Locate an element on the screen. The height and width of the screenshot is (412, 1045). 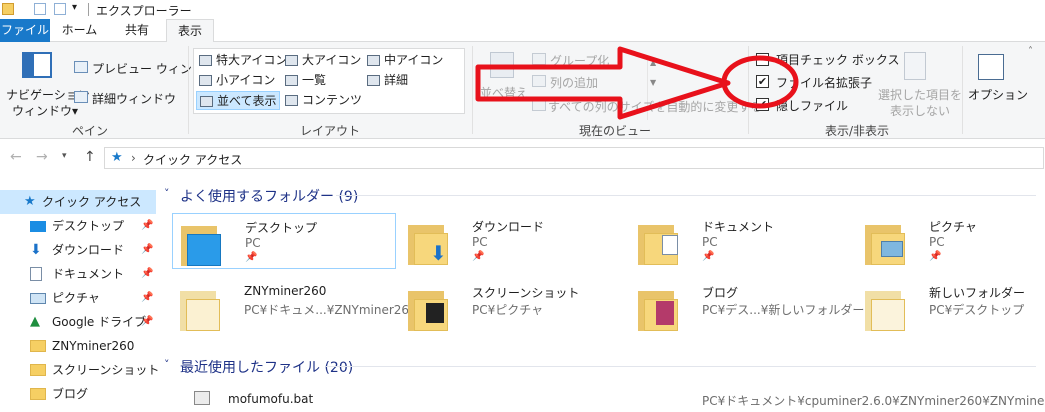
properties-icon is located at coordinates (40, 9).